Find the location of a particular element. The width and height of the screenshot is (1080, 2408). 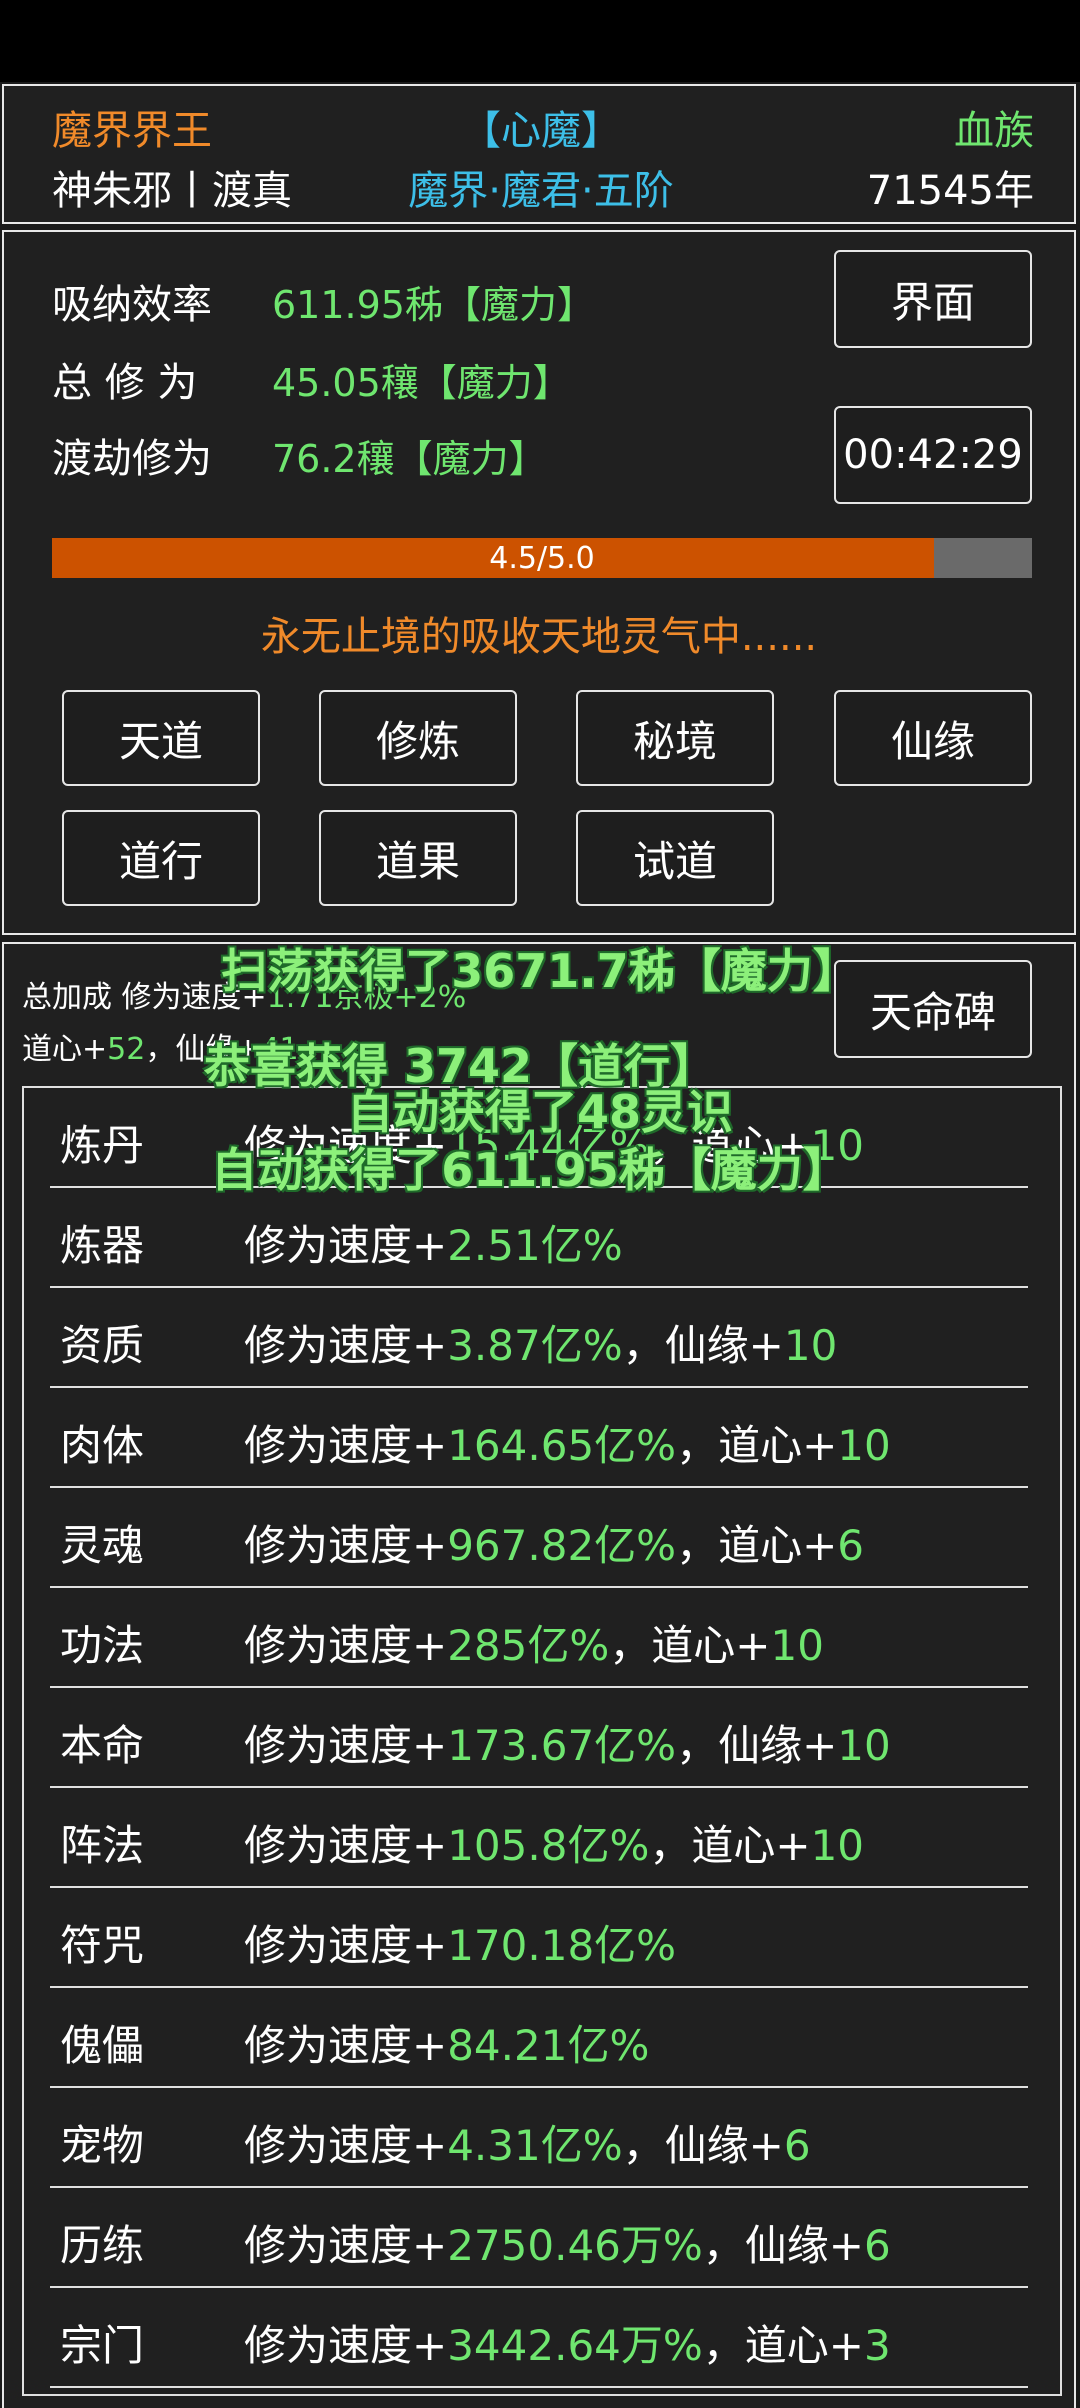

bonus-row: 肉体 修为速度+164.65亿%，道心+10 is located at coordinates (539, 1438).